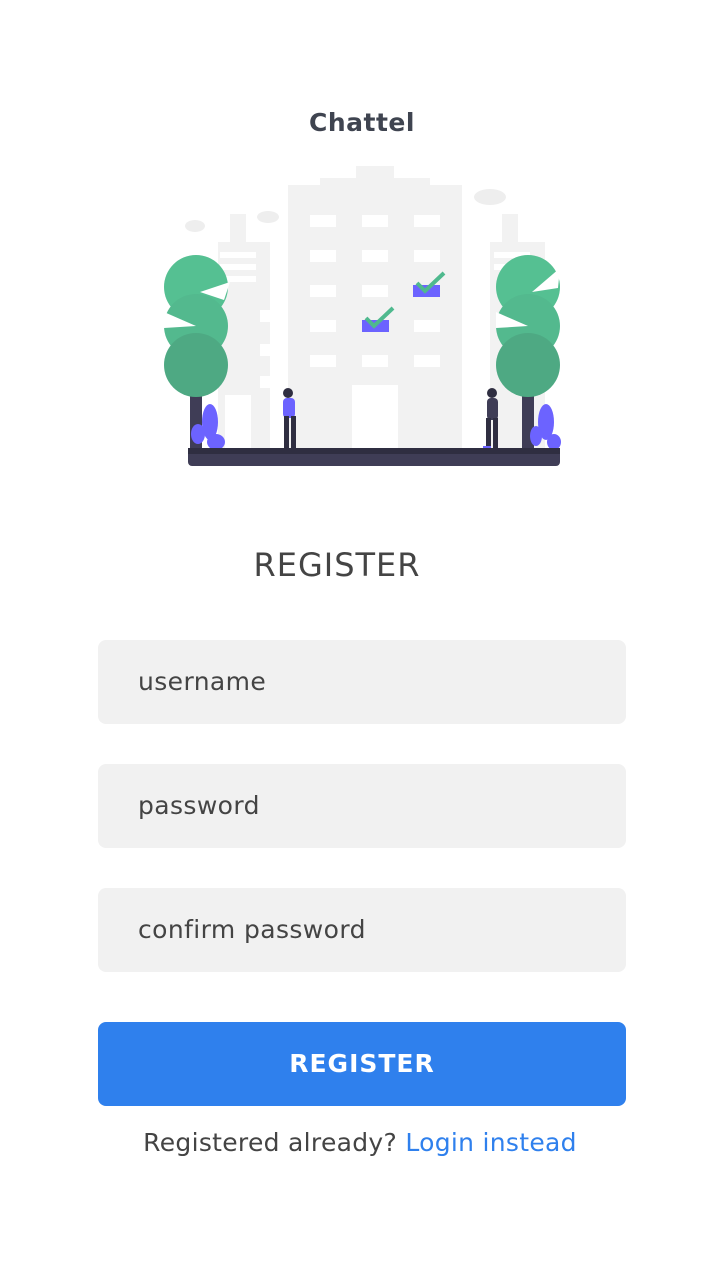 This screenshot has width=720, height=1280. Describe the element at coordinates (337, 565) in the screenshot. I see `register-heading: REGISTER` at that location.